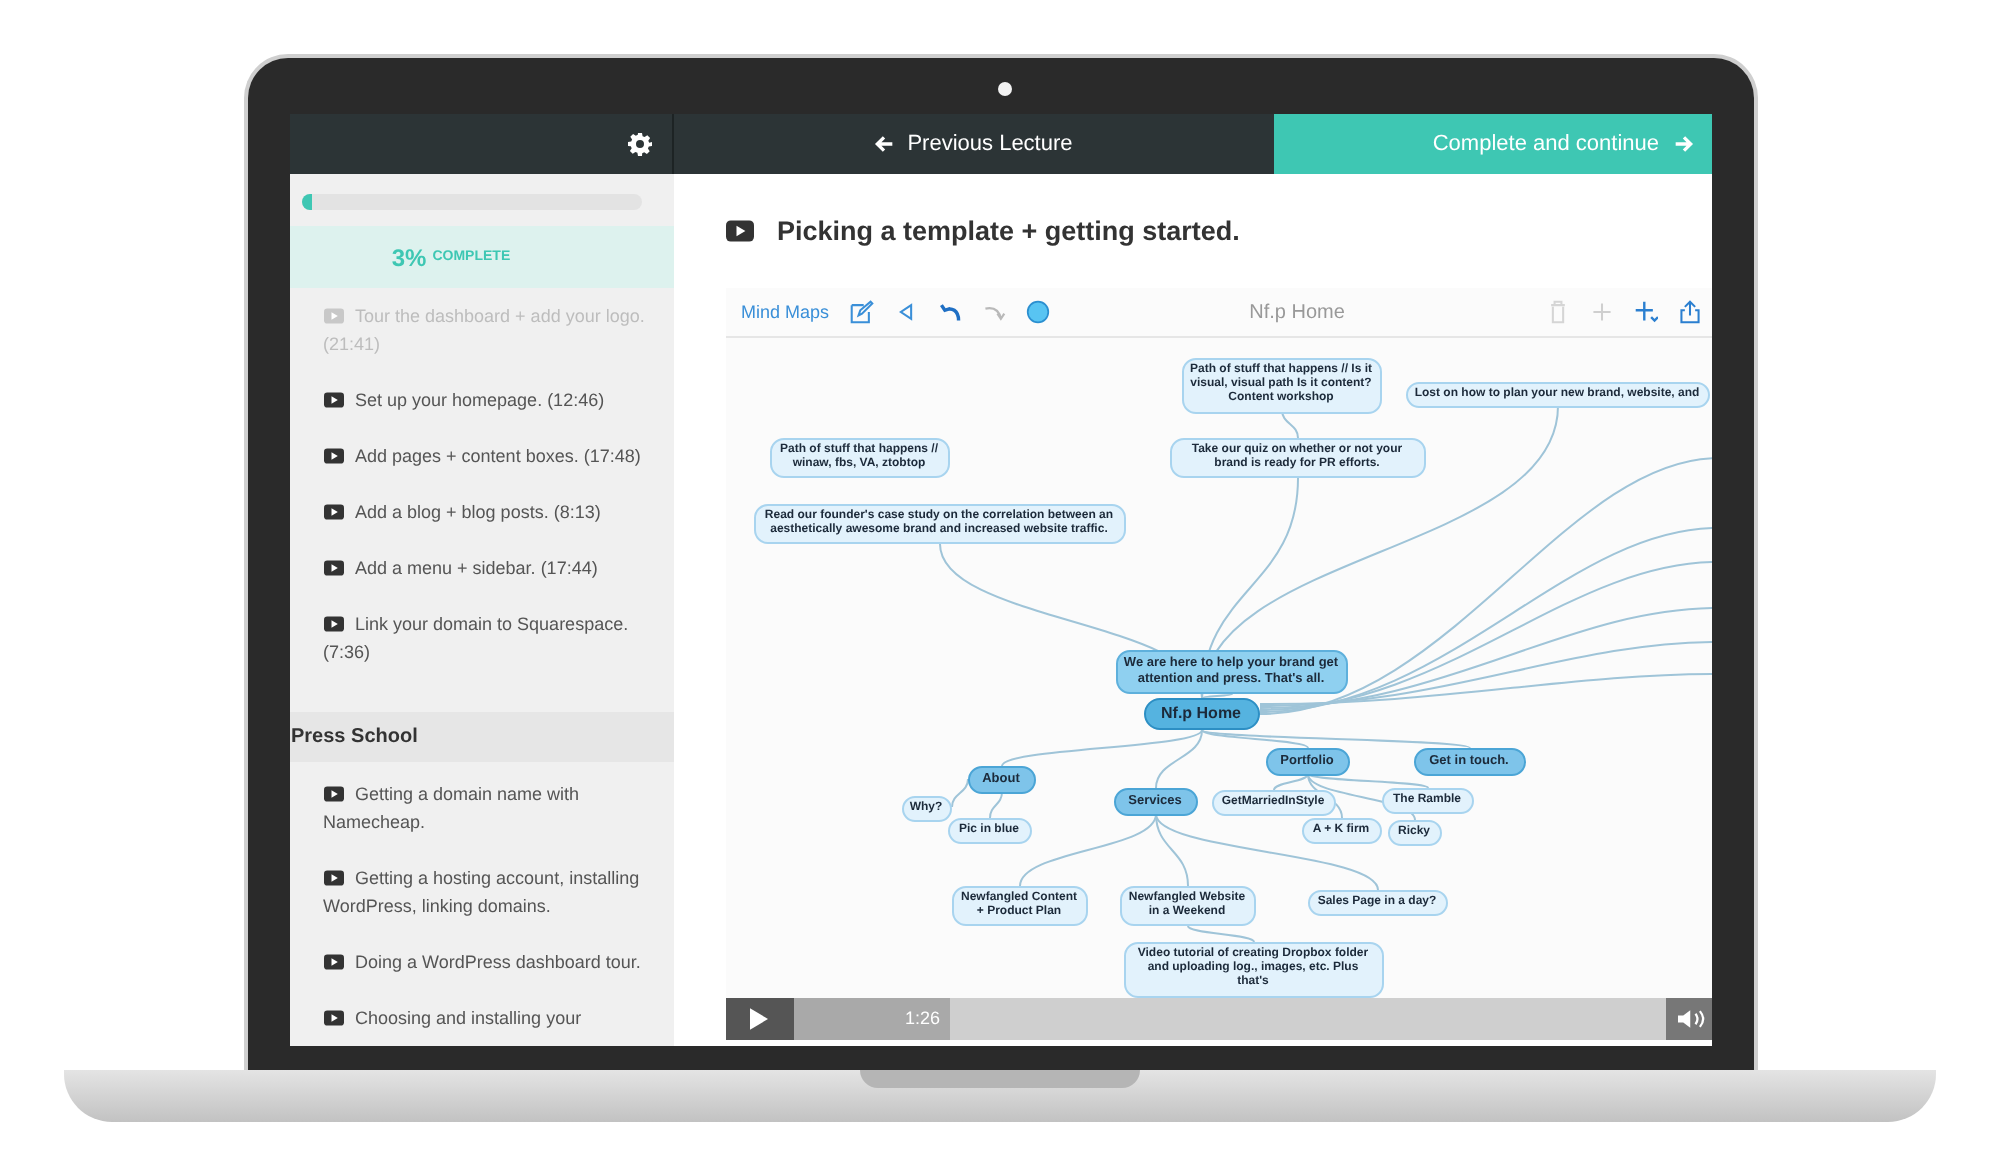 Image resolution: width=2000 pixels, height=1174 pixels. What do you see at coordinates (1201, 714) in the screenshot?
I see `mind-map-node: Nf.p Home` at bounding box center [1201, 714].